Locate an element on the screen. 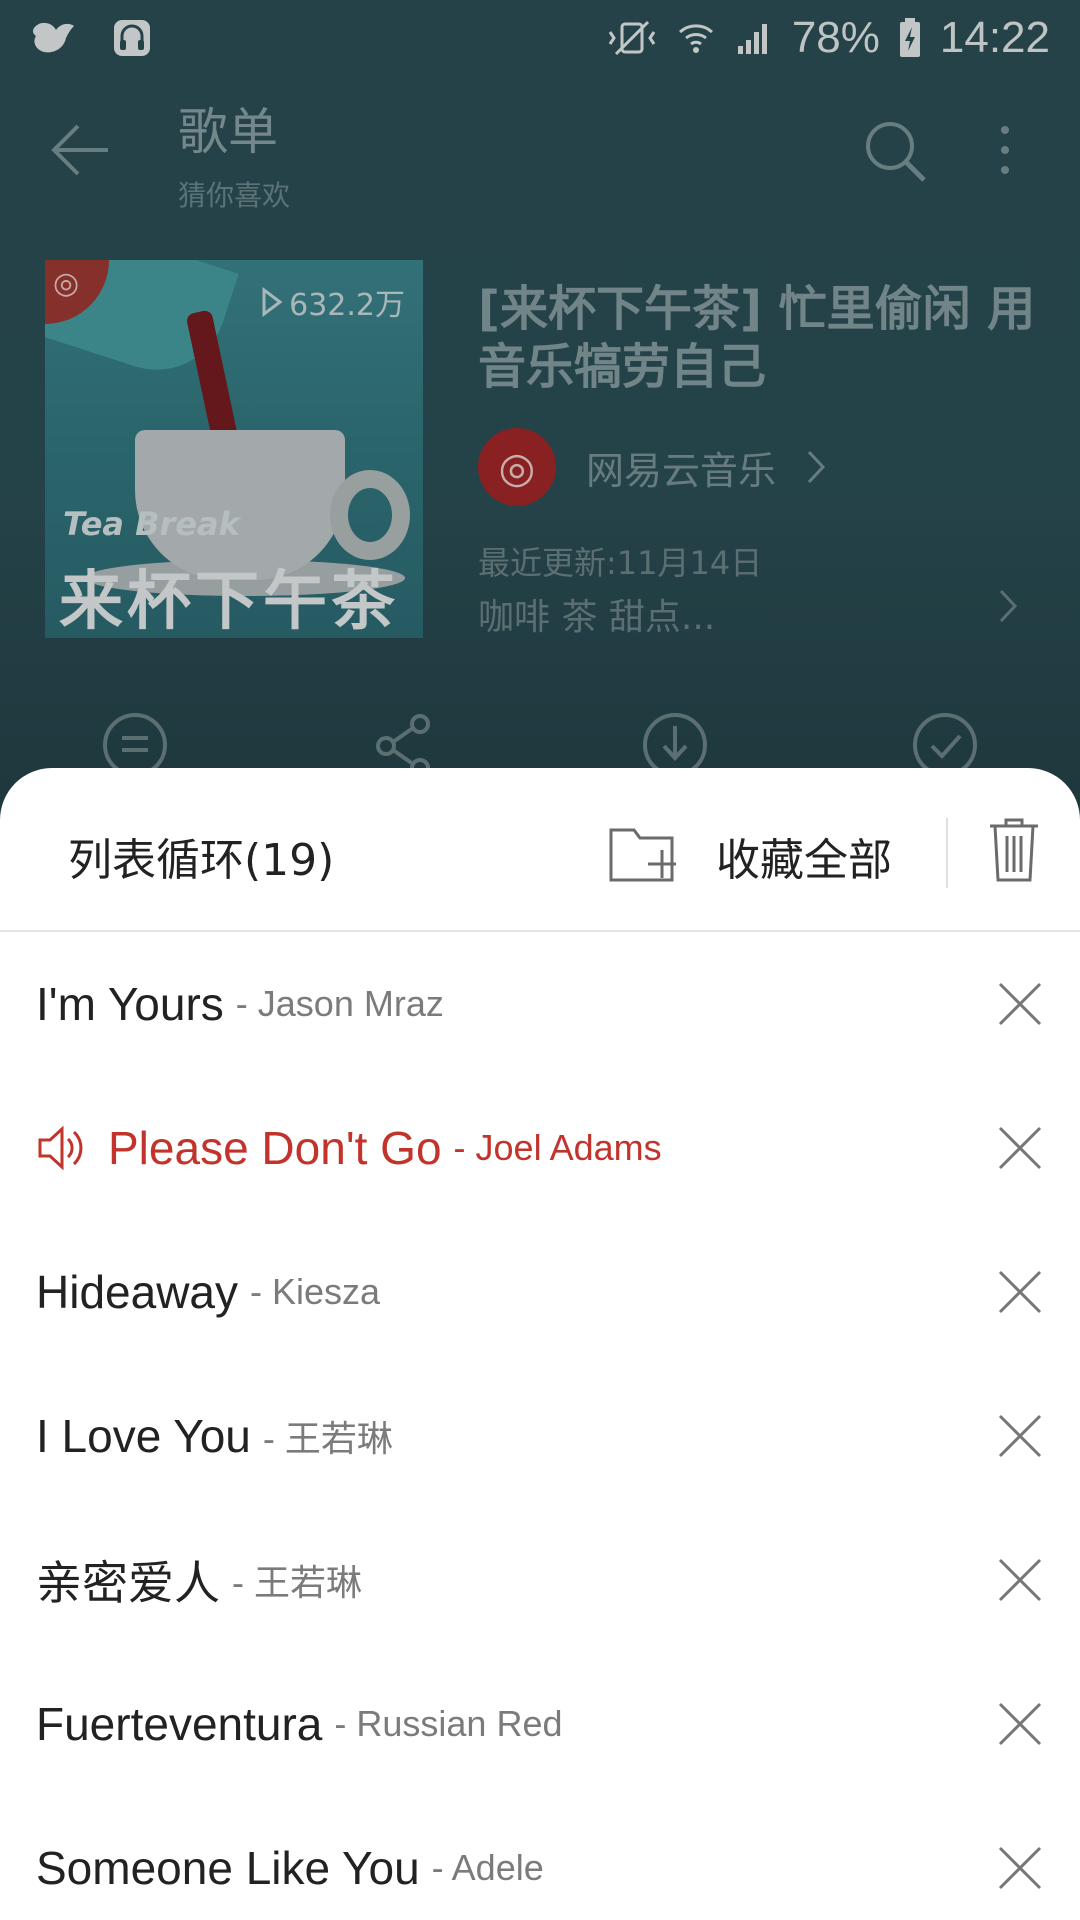 This screenshot has width=1080, height=1920. queue-item-now-playing: Please Don't Go - Joel Adams is located at coordinates (540, 1148).